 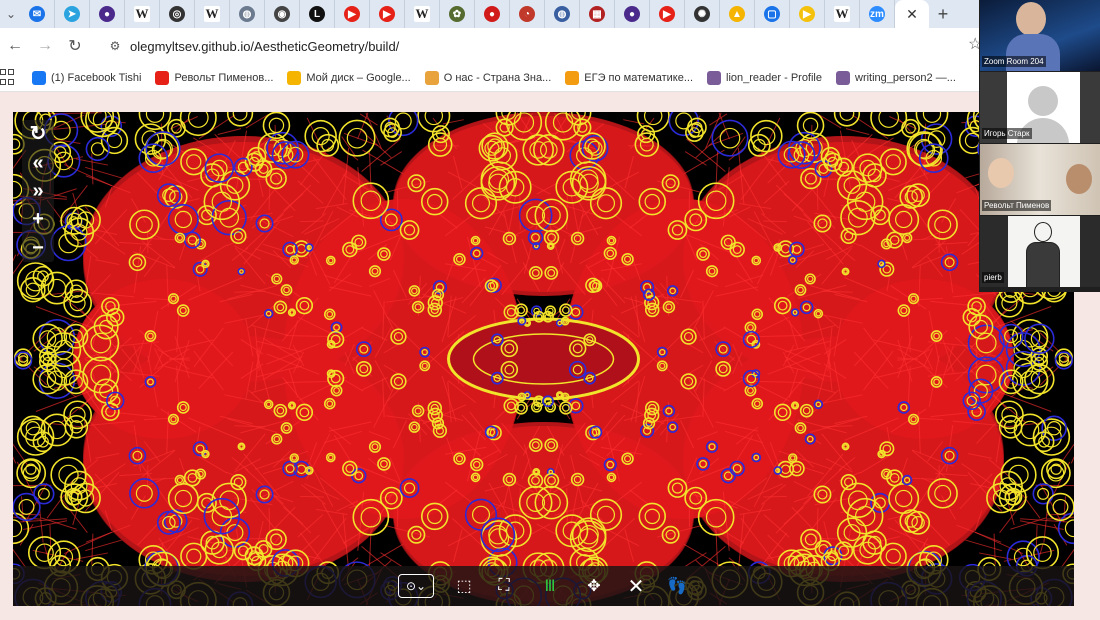 I want to click on forward-arrow-icon: →, so click(x=45, y=46).